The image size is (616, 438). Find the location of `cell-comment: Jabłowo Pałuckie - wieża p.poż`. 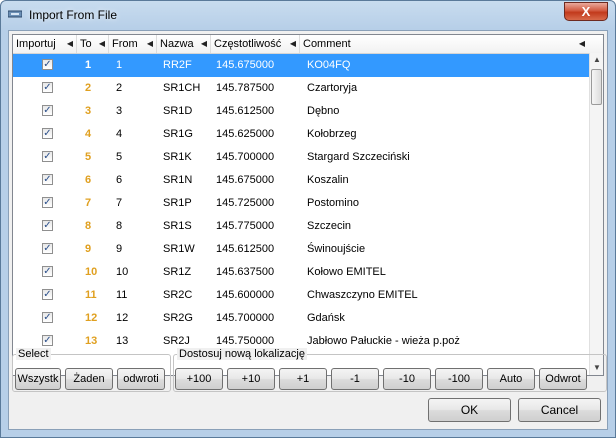

cell-comment: Jabłowo Pałuckie - wieża p.poż is located at coordinates (383, 341).